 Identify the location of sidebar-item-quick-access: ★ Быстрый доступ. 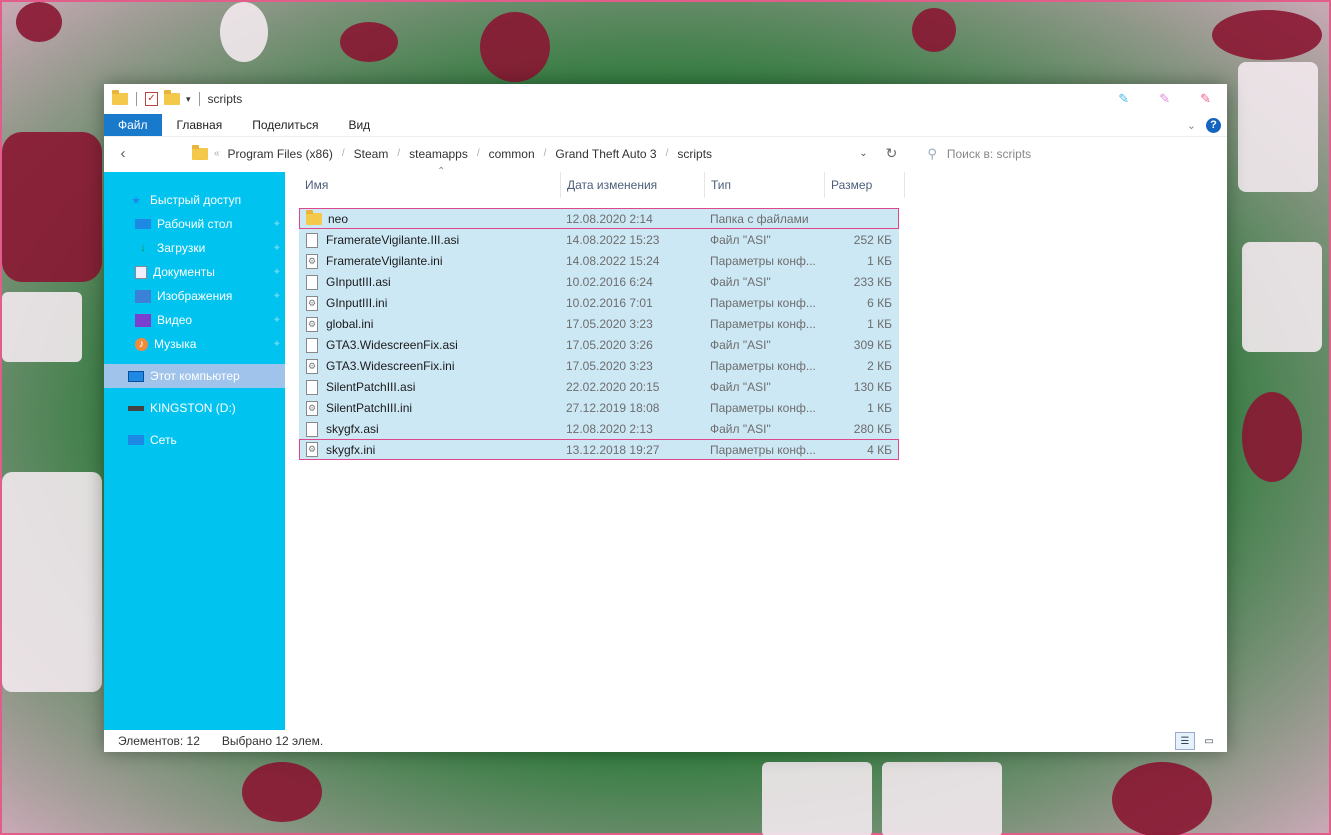
(194, 200).